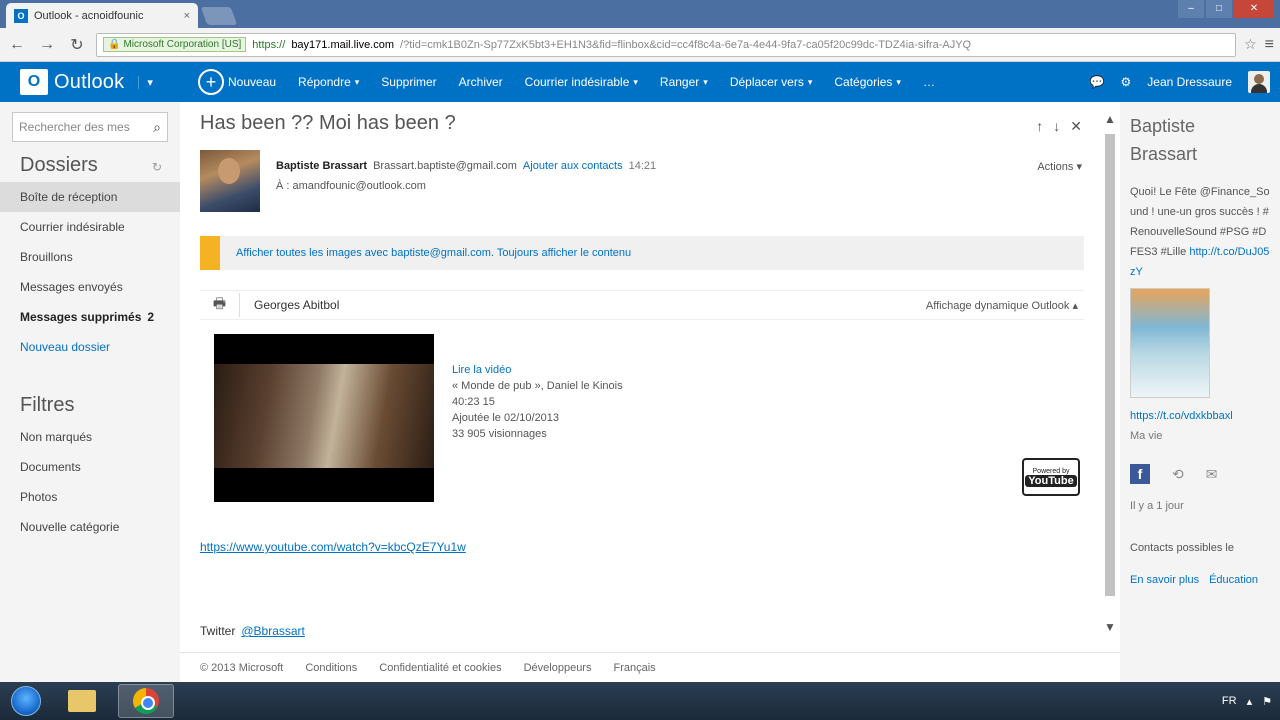 This screenshot has height=720, width=1280. I want to click on video-thumbnail, so click(324, 418).